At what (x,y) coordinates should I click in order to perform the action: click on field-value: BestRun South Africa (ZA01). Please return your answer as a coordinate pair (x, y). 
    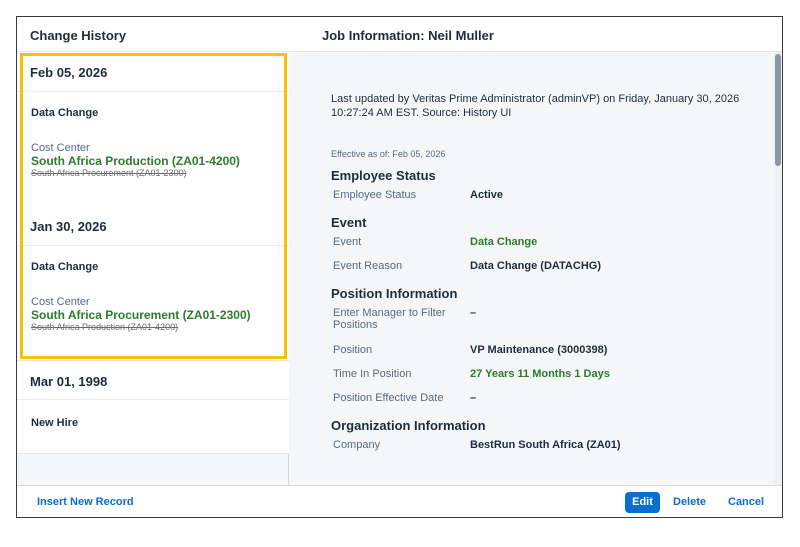
    Looking at the image, I should click on (545, 445).